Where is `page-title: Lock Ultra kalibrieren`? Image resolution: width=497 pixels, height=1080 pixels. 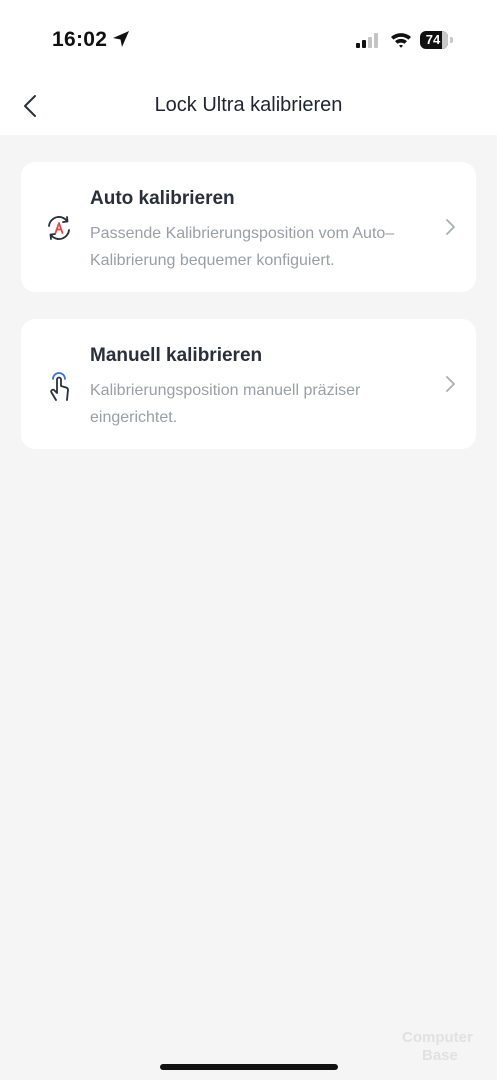 page-title: Lock Ultra kalibrieren is located at coordinates (248, 105).